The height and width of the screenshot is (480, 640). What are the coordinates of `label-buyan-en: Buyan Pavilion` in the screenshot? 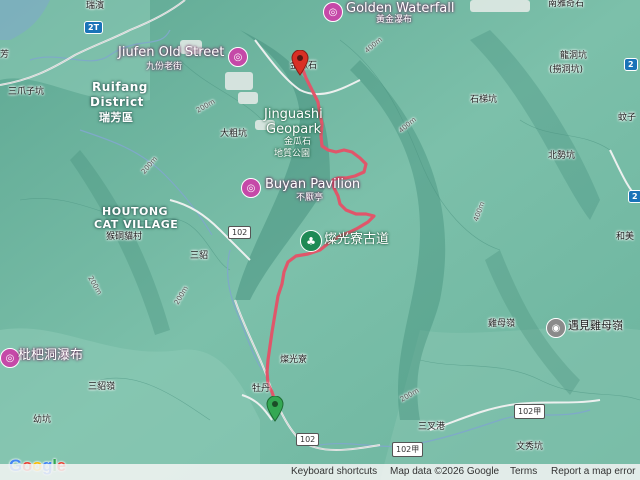 It's located at (313, 184).